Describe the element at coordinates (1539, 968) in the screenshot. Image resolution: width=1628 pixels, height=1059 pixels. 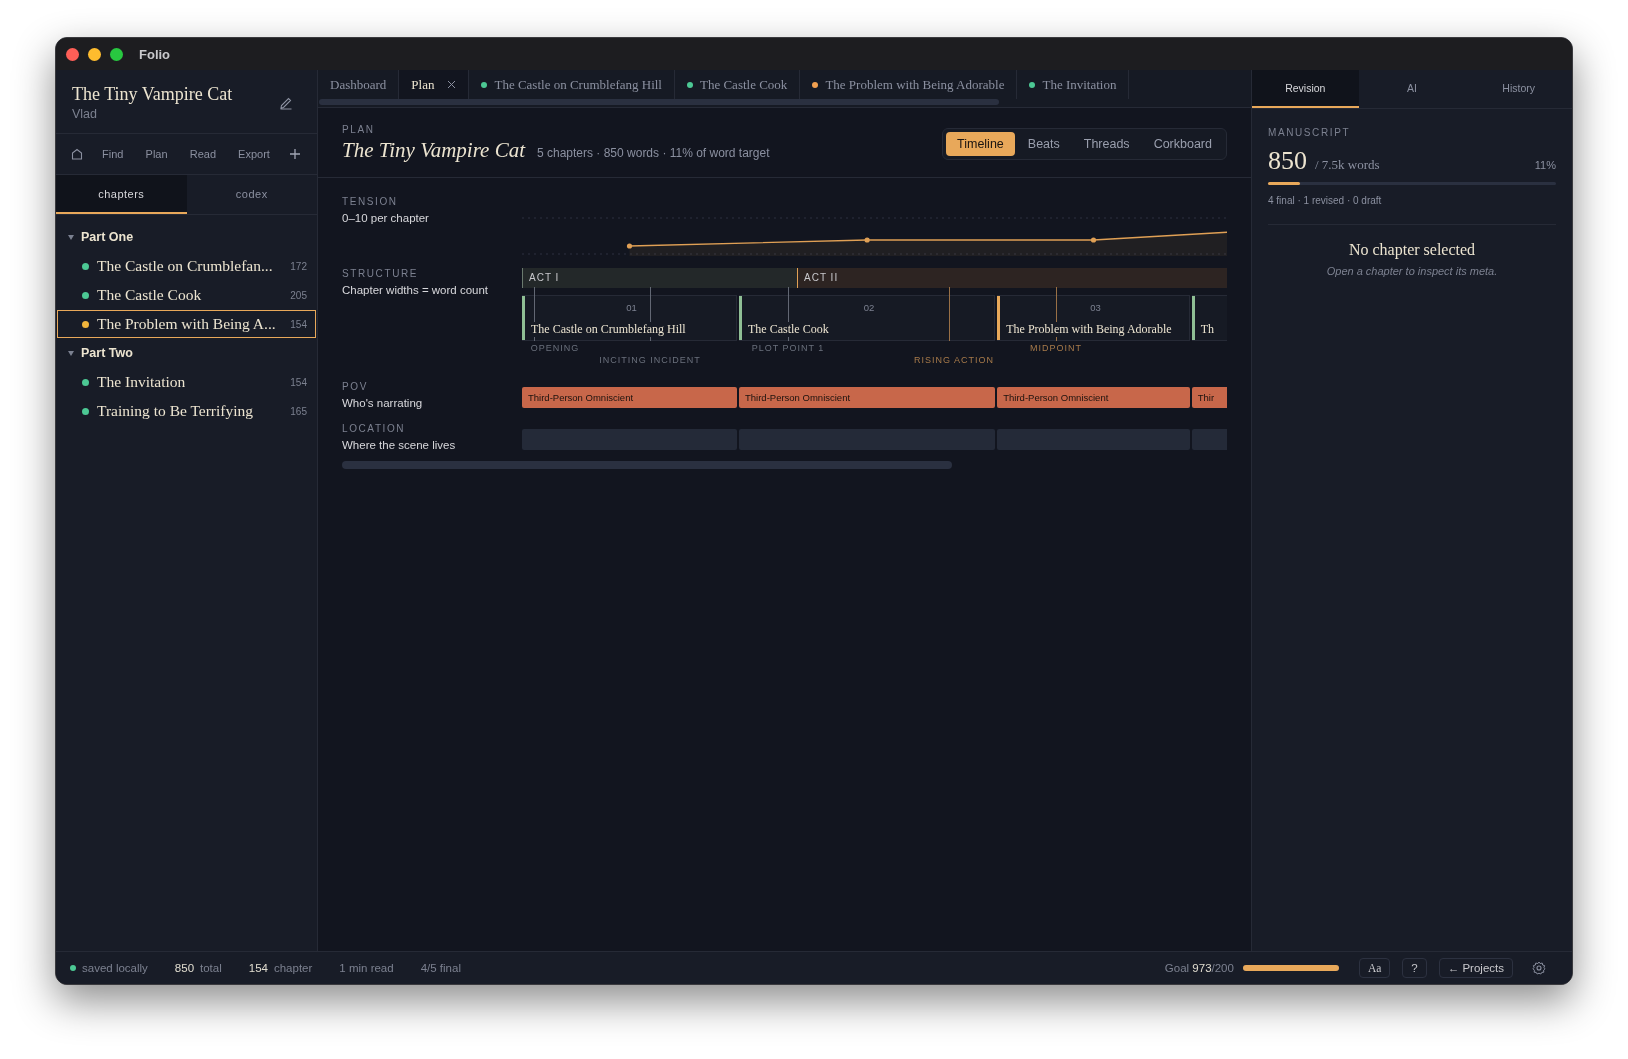
I see `settings-icon` at that location.